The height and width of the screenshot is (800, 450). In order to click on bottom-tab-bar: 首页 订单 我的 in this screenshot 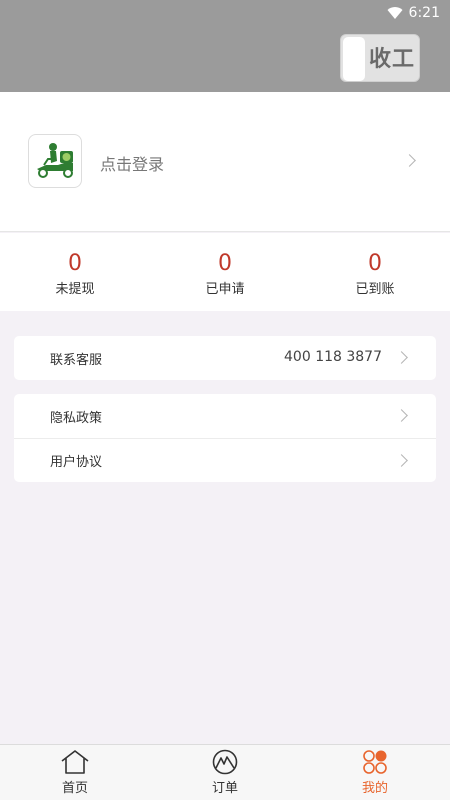, I will do `click(225, 772)`.